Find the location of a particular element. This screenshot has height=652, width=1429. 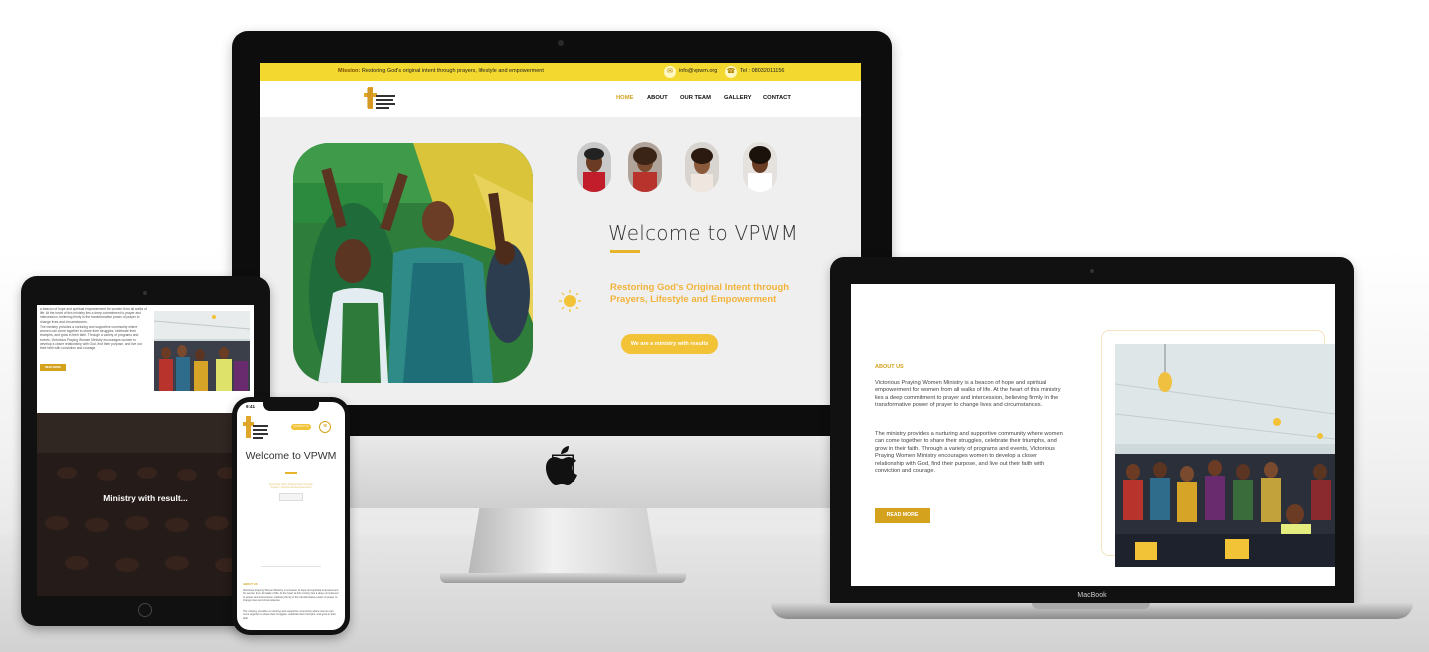

email-icon: ✉ is located at coordinates (670, 72).